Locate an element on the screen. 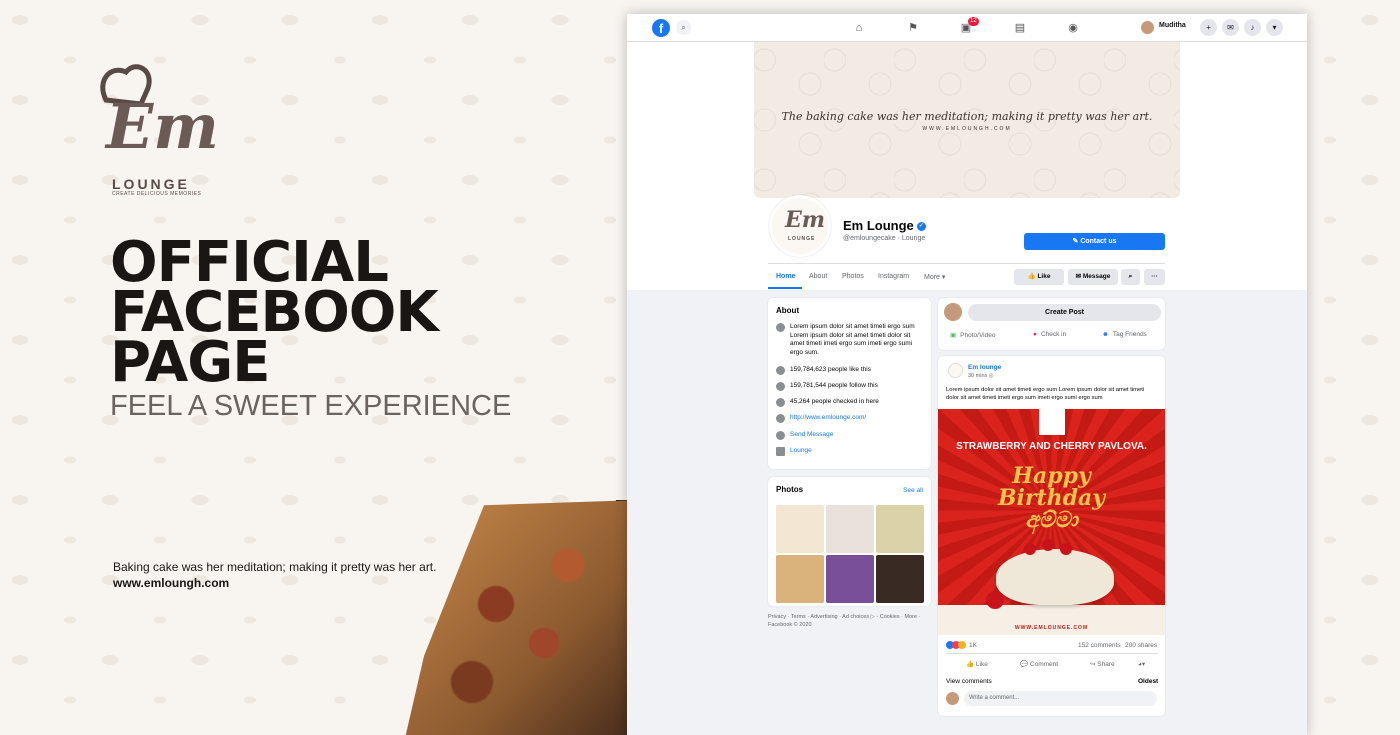  page-title: Em Lounge ✓ is located at coordinates (884, 225).